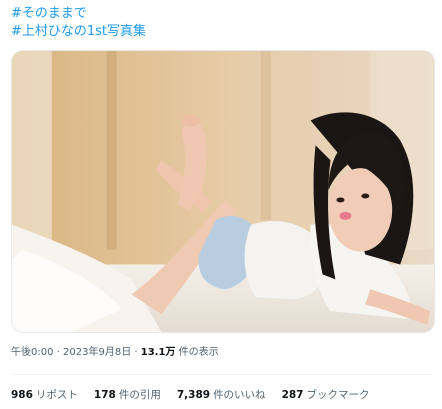  I want to click on likes-stat: 7,389 件のいいね, so click(221, 395).